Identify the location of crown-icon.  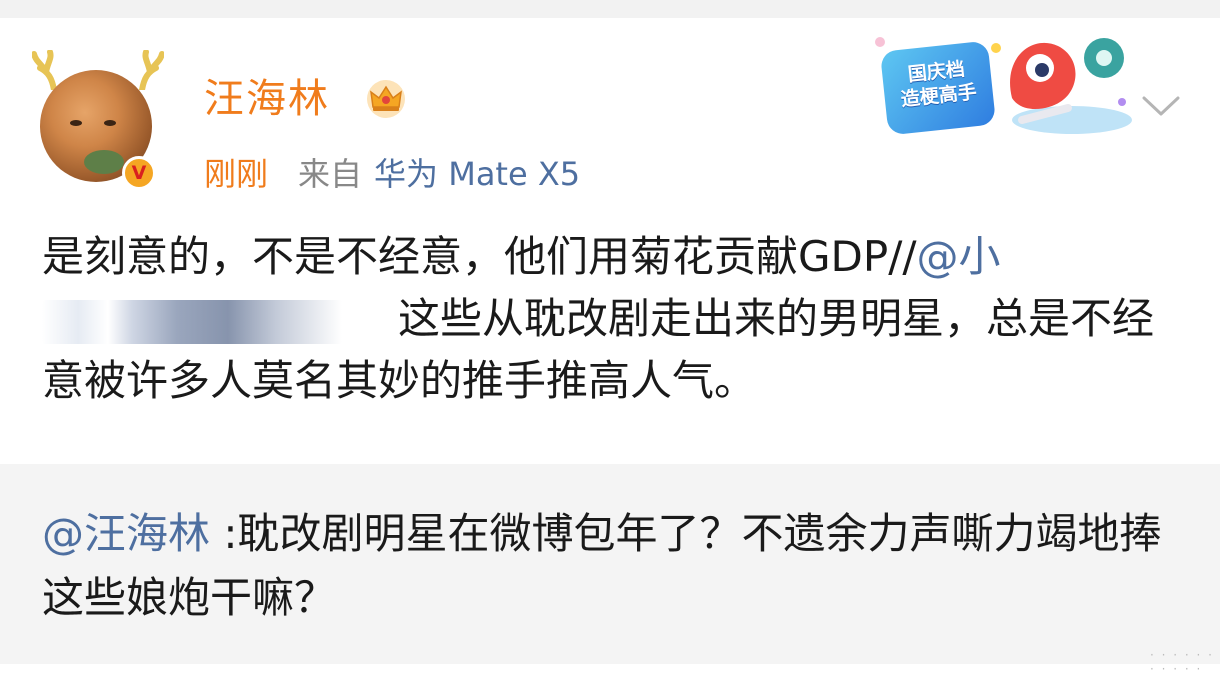
(386, 99).